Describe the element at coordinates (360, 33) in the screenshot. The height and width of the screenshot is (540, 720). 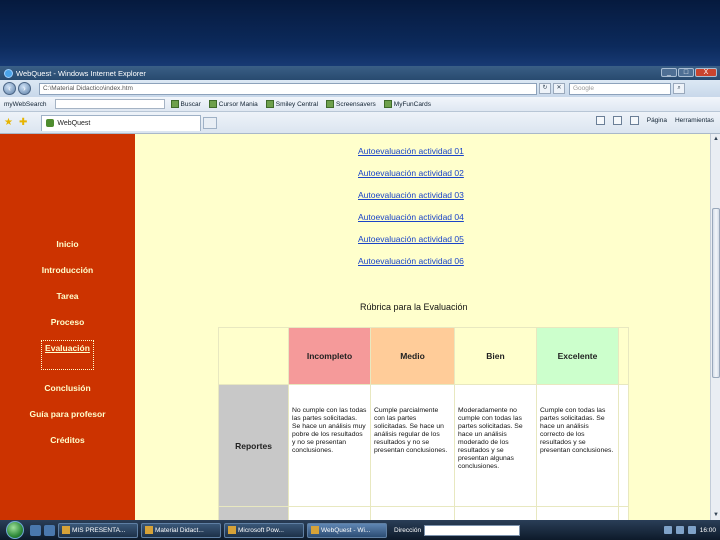
I see `desktop-top-band` at that location.